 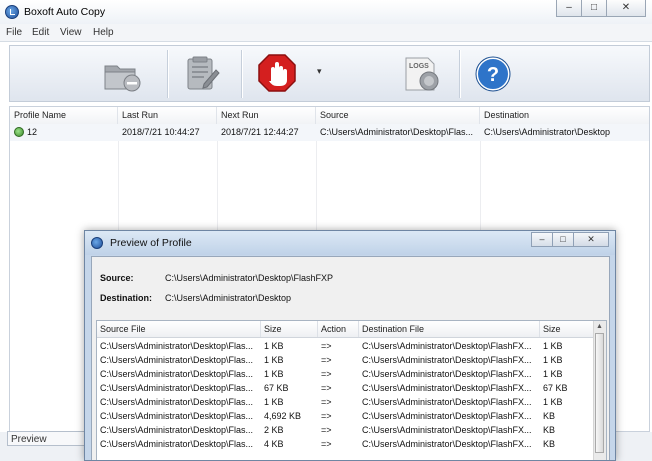 What do you see at coordinates (563, 239) in the screenshot?
I see `dialog-maximize-button: □` at bounding box center [563, 239].